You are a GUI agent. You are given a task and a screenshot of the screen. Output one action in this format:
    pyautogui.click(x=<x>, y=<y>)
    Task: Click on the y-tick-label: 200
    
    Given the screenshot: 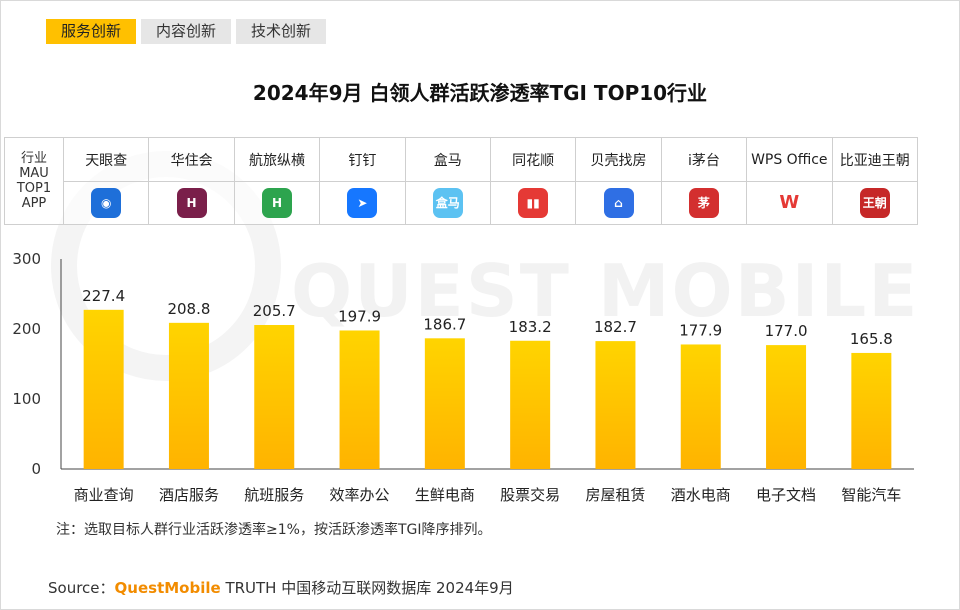 What is the action you would take?
    pyautogui.click(x=26, y=329)
    